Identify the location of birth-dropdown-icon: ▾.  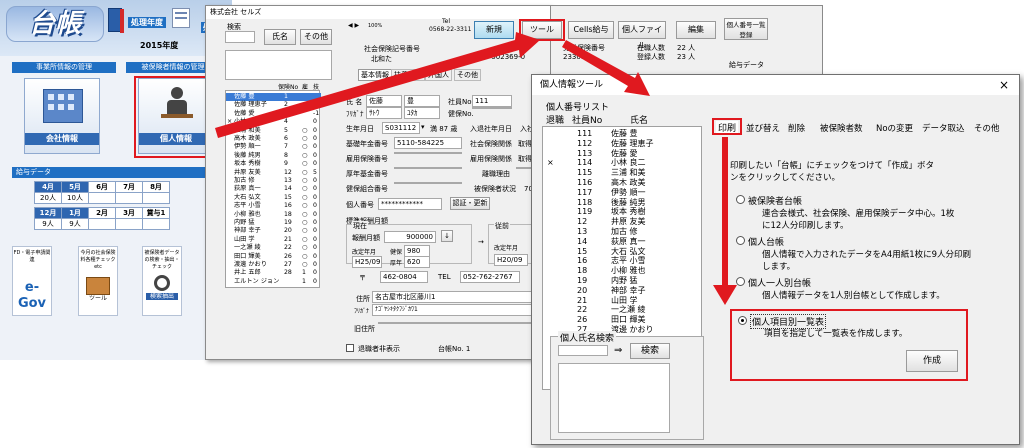
(423, 127).